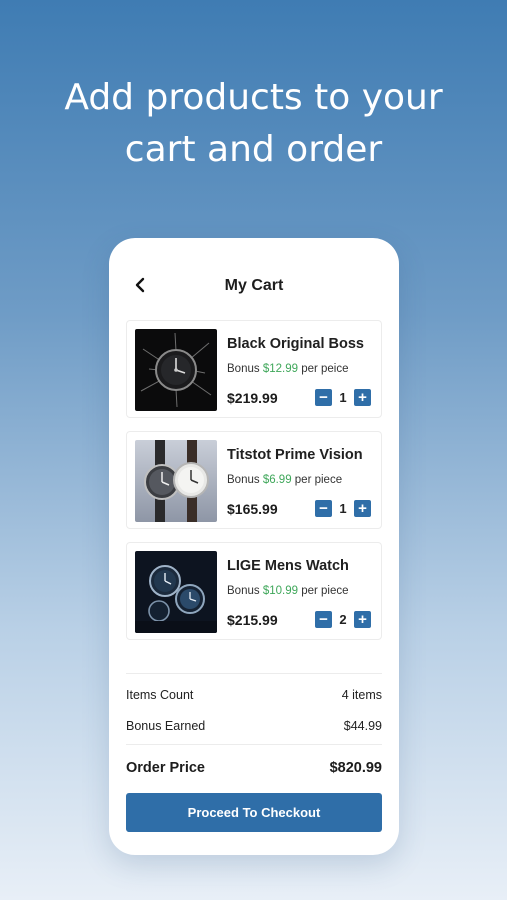 The image size is (507, 900). What do you see at coordinates (254, 673) in the screenshot?
I see `summary-divider` at bounding box center [254, 673].